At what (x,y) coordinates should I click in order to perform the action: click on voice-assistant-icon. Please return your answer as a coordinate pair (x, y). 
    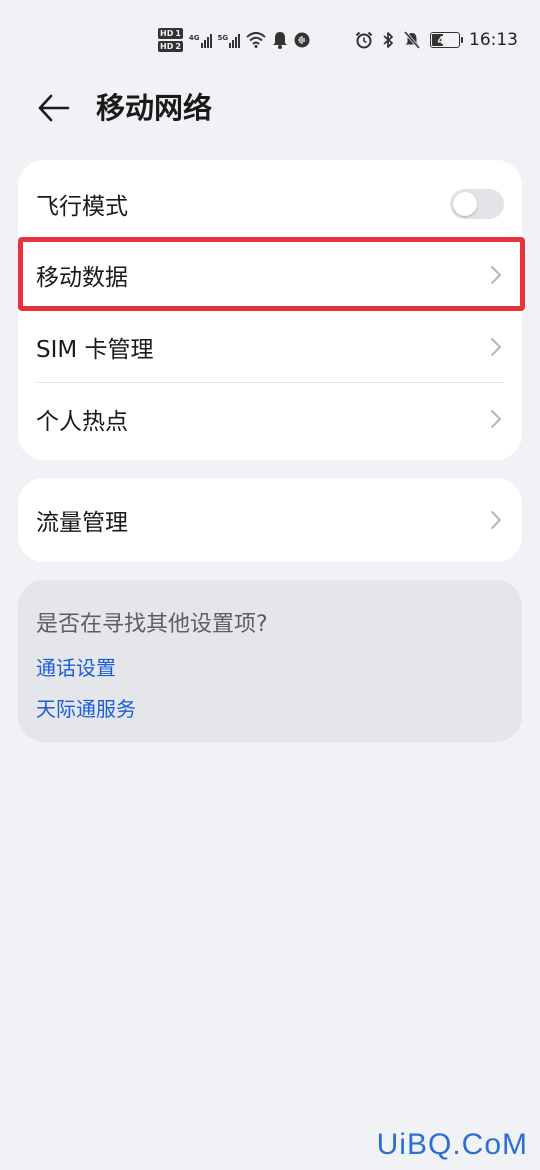
    Looking at the image, I should click on (302, 40).